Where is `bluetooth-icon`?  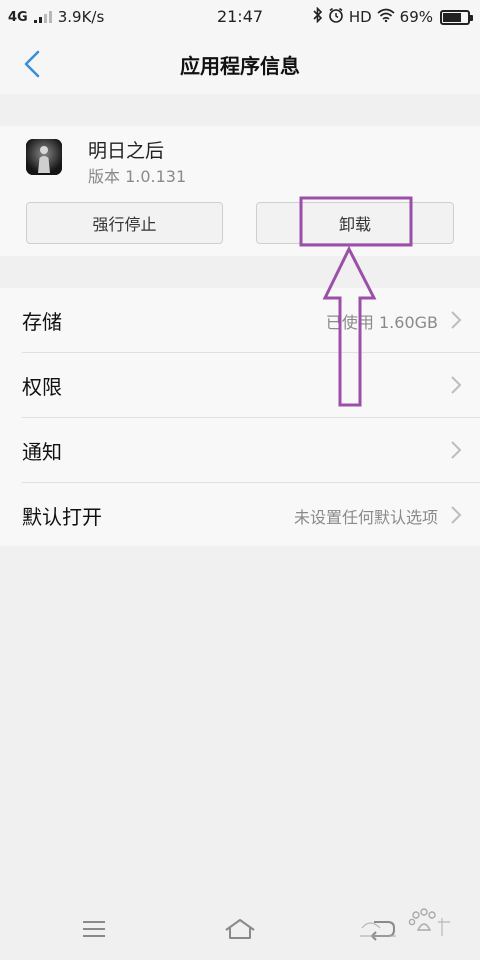
bluetooth-icon is located at coordinates (318, 16).